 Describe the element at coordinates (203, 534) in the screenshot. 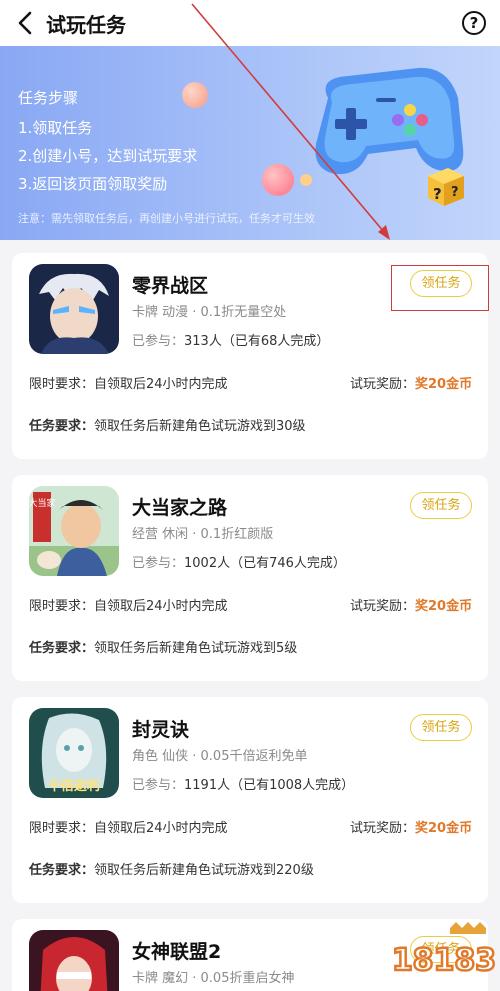

I see `game-tags: 经营 休闲 · 0.1折红颜版` at that location.